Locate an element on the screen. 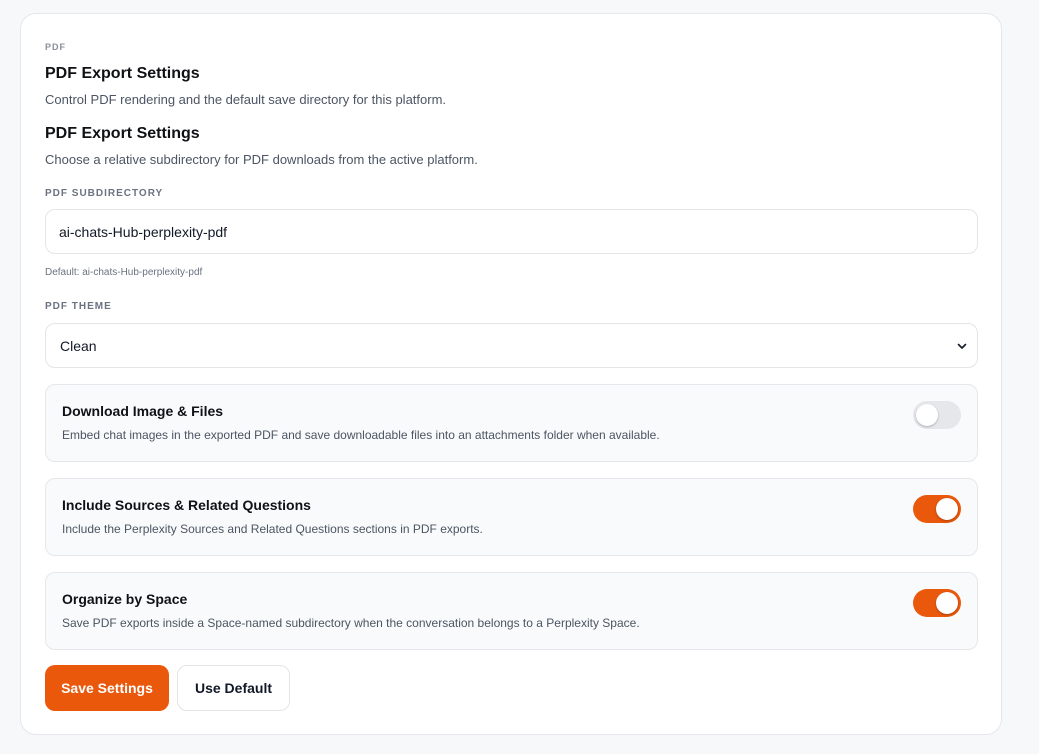  save-settings-button: Save Settings is located at coordinates (107, 688).